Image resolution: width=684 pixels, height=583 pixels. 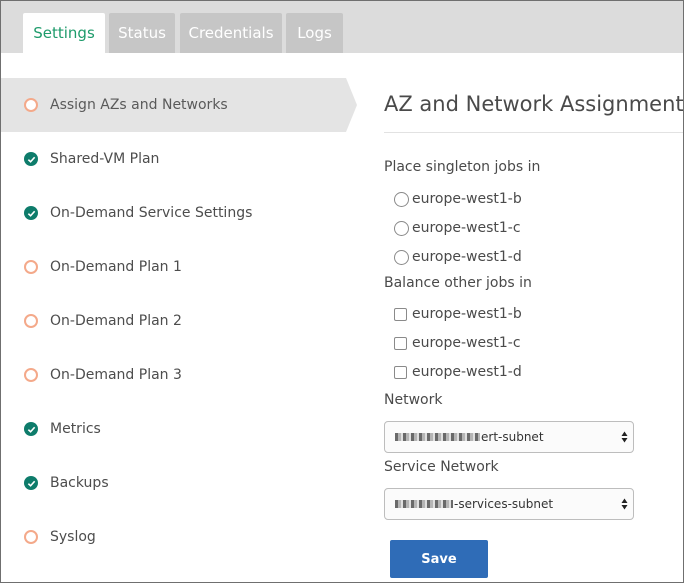 What do you see at coordinates (173, 483) in the screenshot?
I see `sidebar-item-backups: Backups` at bounding box center [173, 483].